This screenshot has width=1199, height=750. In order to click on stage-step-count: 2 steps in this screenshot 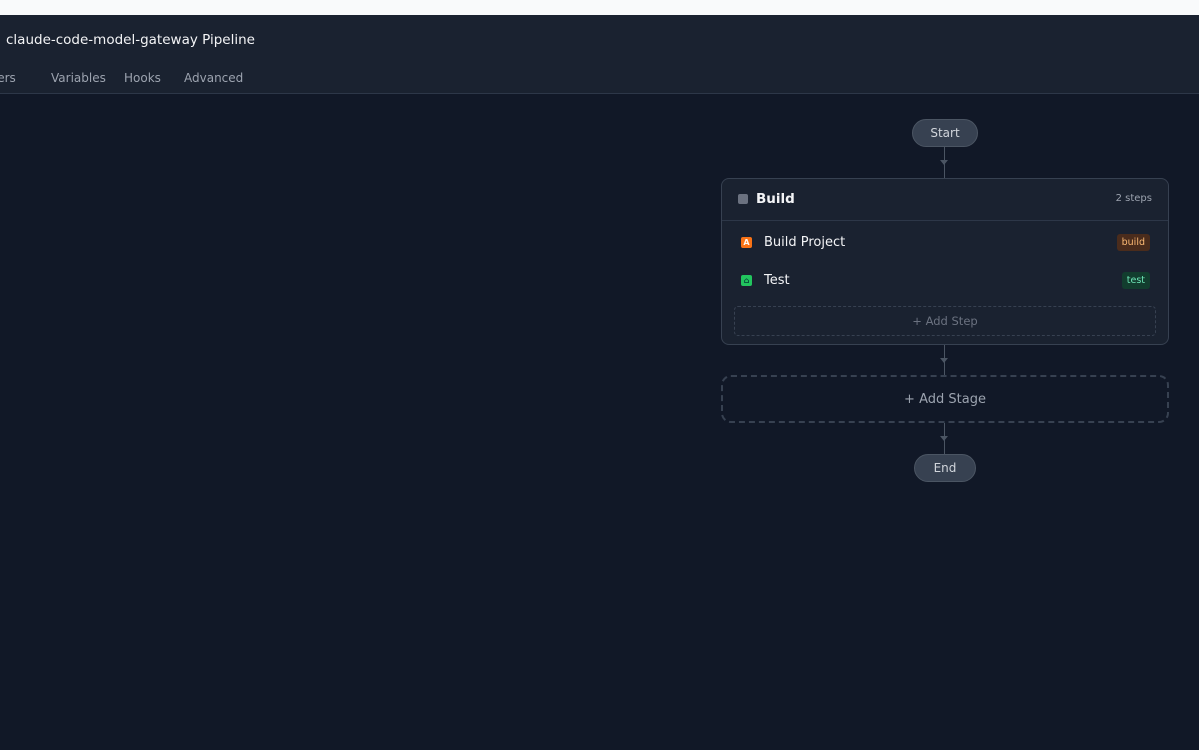, I will do `click(1133, 198)`.